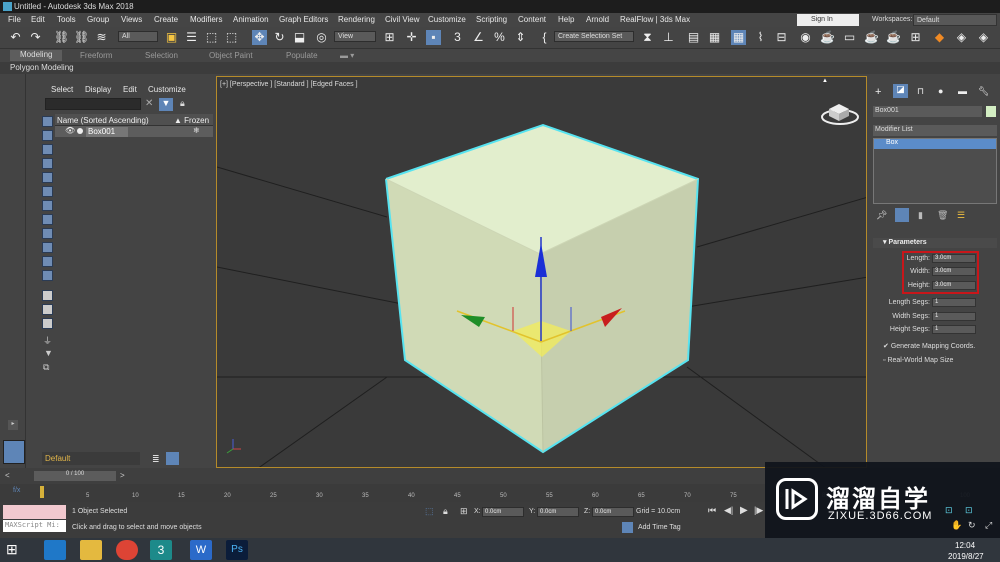 This screenshot has width=1000, height=562. What do you see at coordinates (927, 111) in the screenshot?
I see `object-name-field: Box001` at bounding box center [927, 111].